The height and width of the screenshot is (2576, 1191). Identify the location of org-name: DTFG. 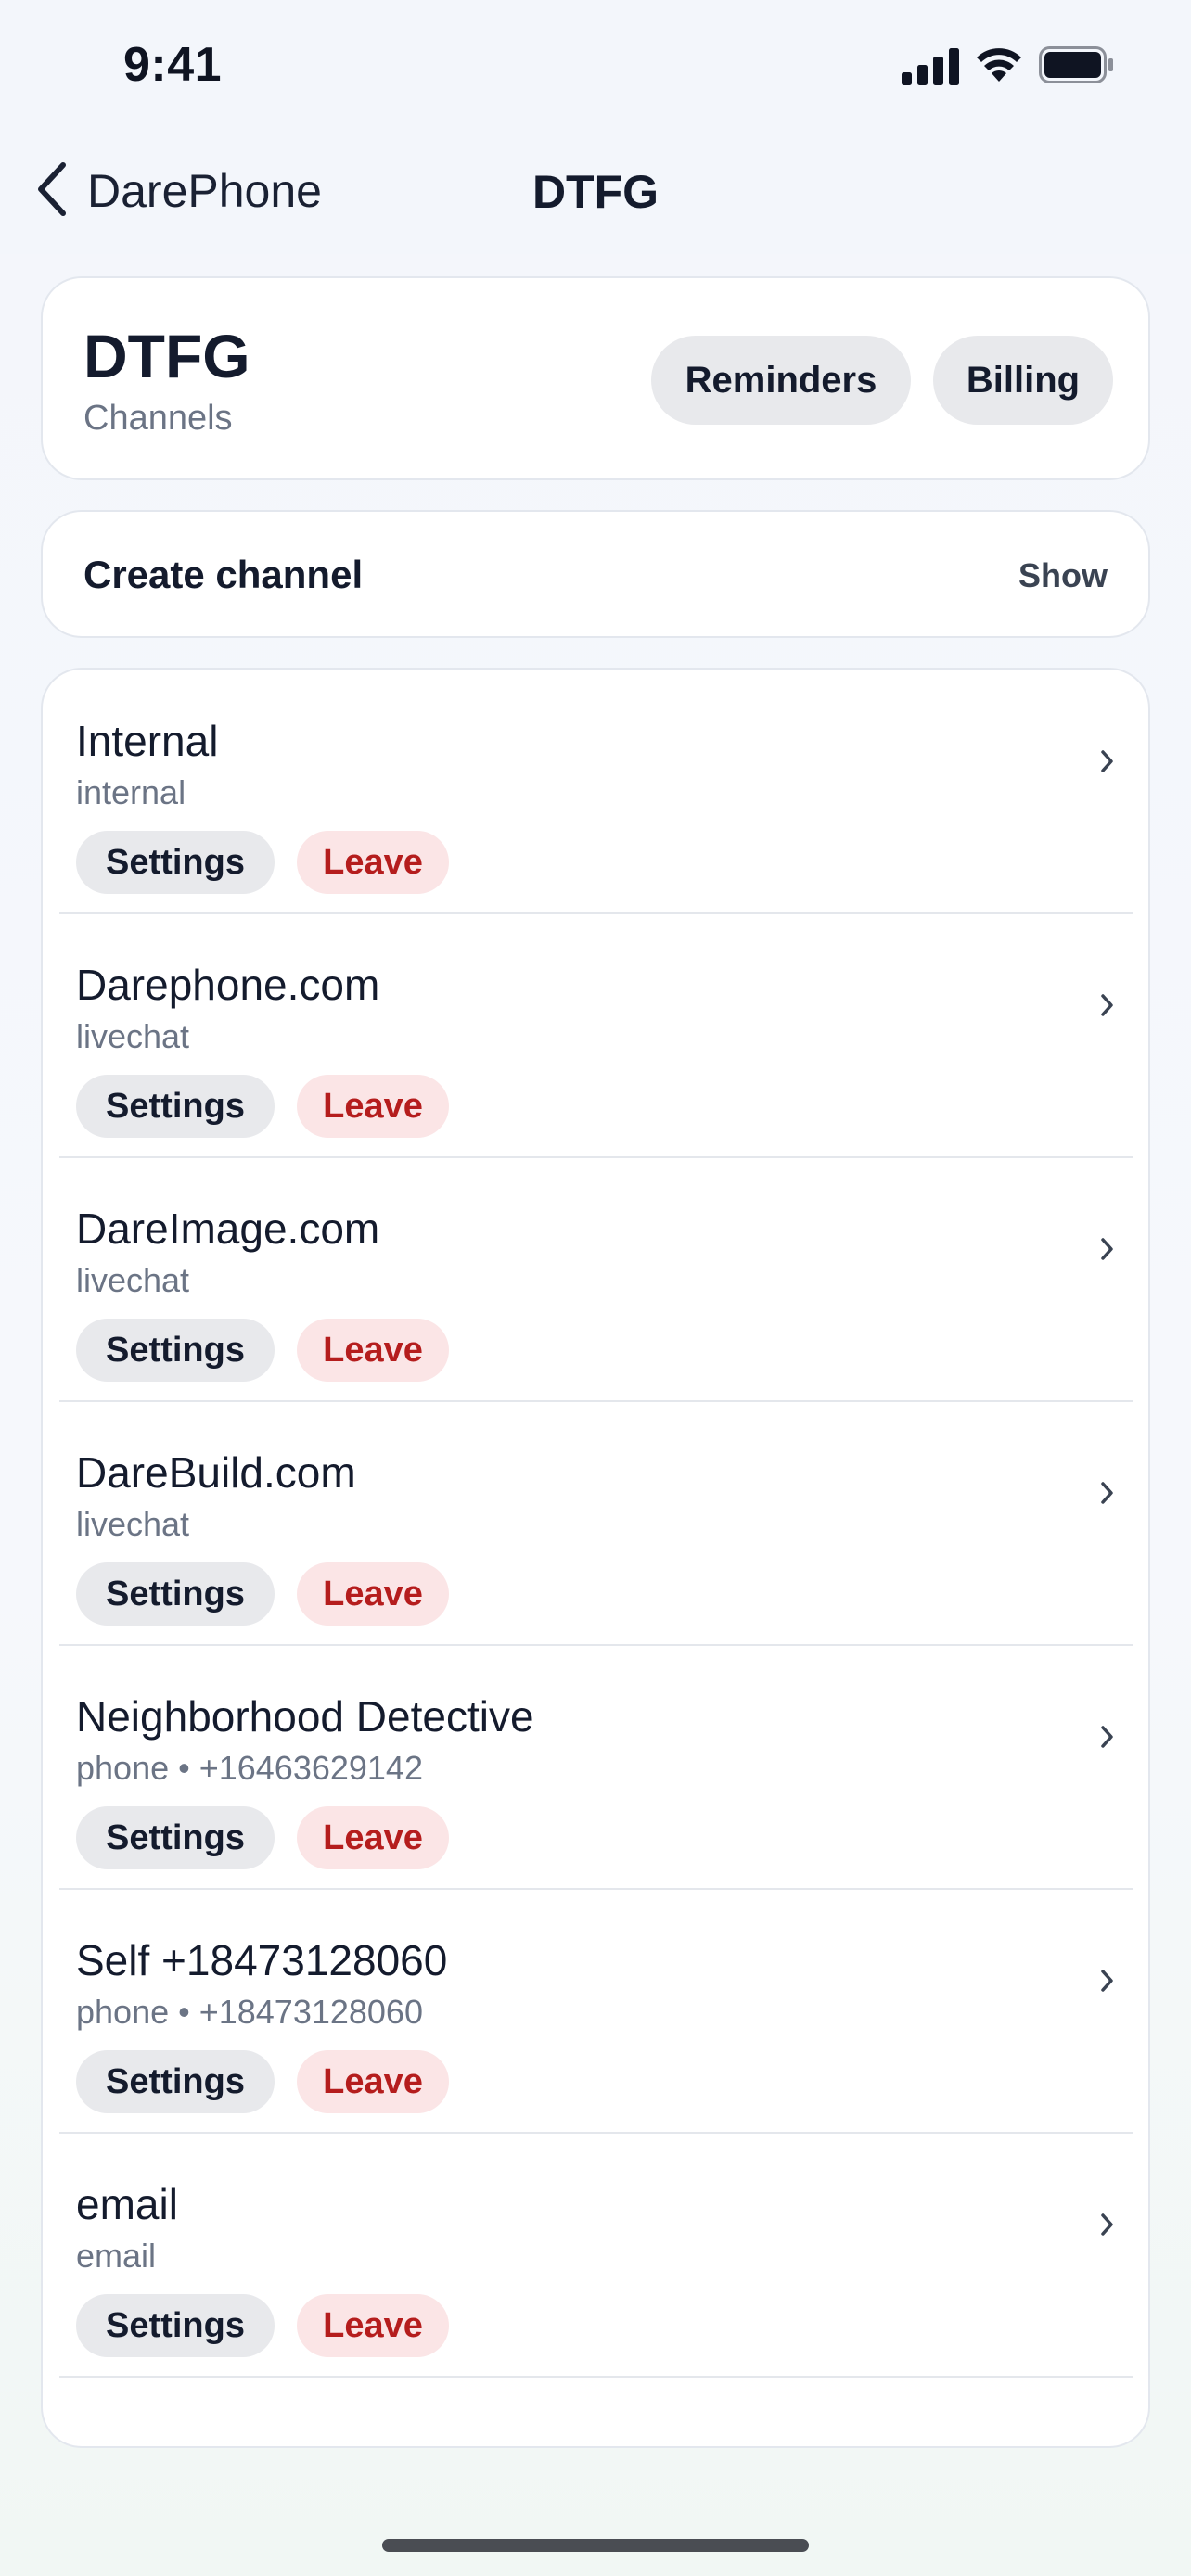
(166, 356).